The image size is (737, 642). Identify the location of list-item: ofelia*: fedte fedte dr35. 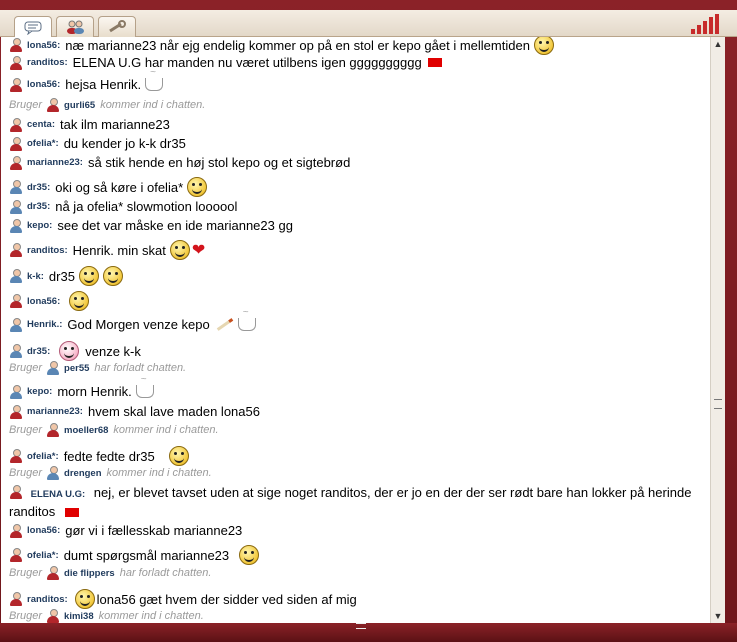
(358, 456).